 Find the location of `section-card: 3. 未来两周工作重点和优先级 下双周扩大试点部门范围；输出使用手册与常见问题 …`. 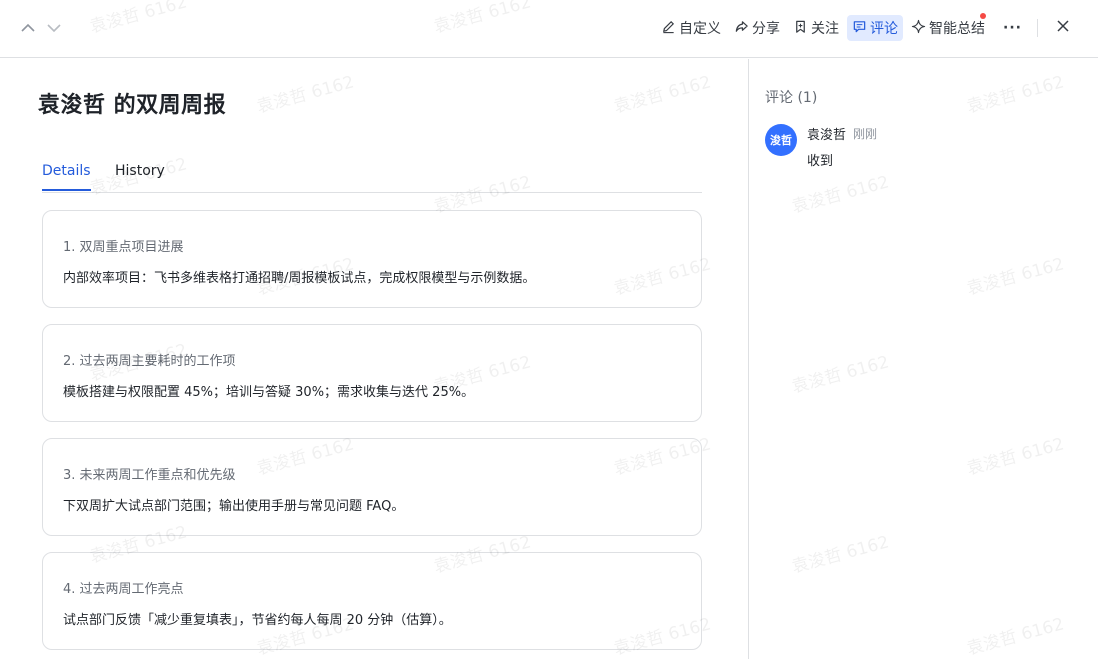

section-card: 3. 未来两周工作重点和优先级 下双周扩大试点部门范围；输出使用手册与常见问题 … is located at coordinates (372, 487).